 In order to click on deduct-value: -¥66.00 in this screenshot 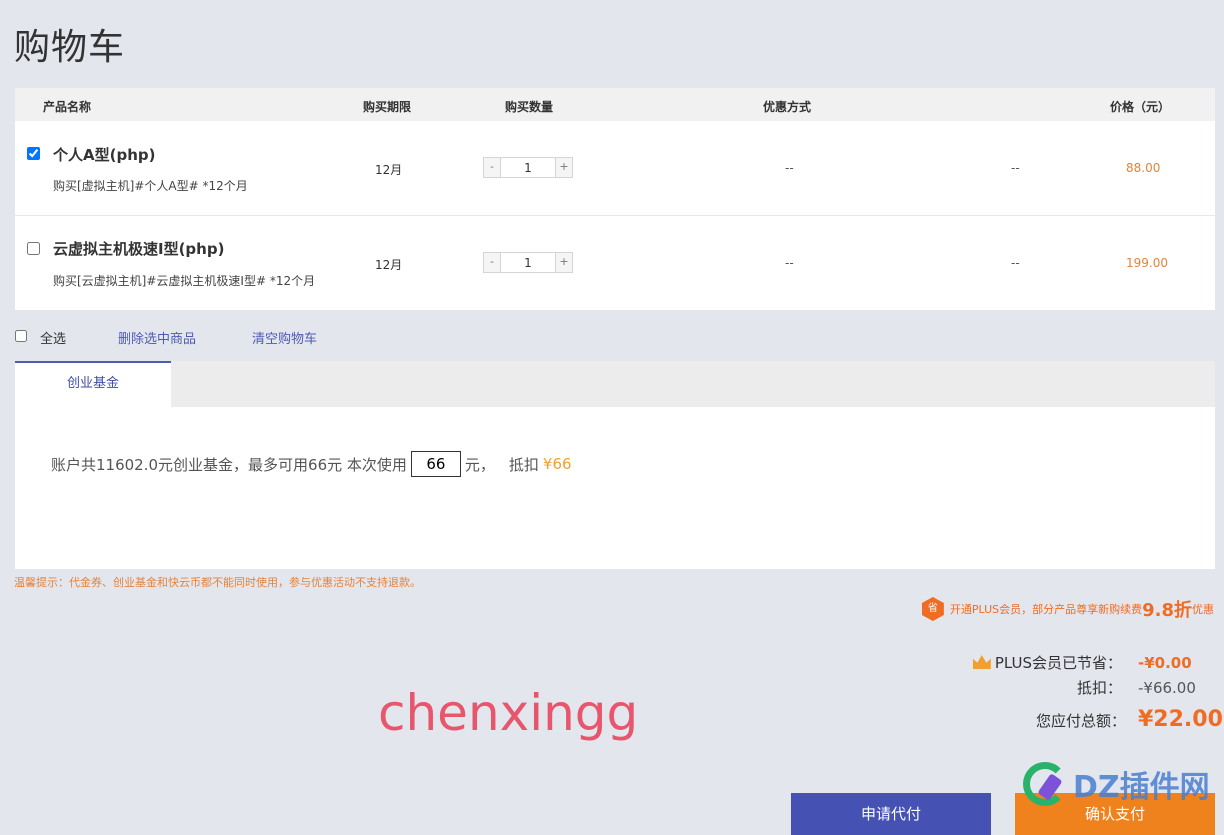, I will do `click(1167, 688)`.